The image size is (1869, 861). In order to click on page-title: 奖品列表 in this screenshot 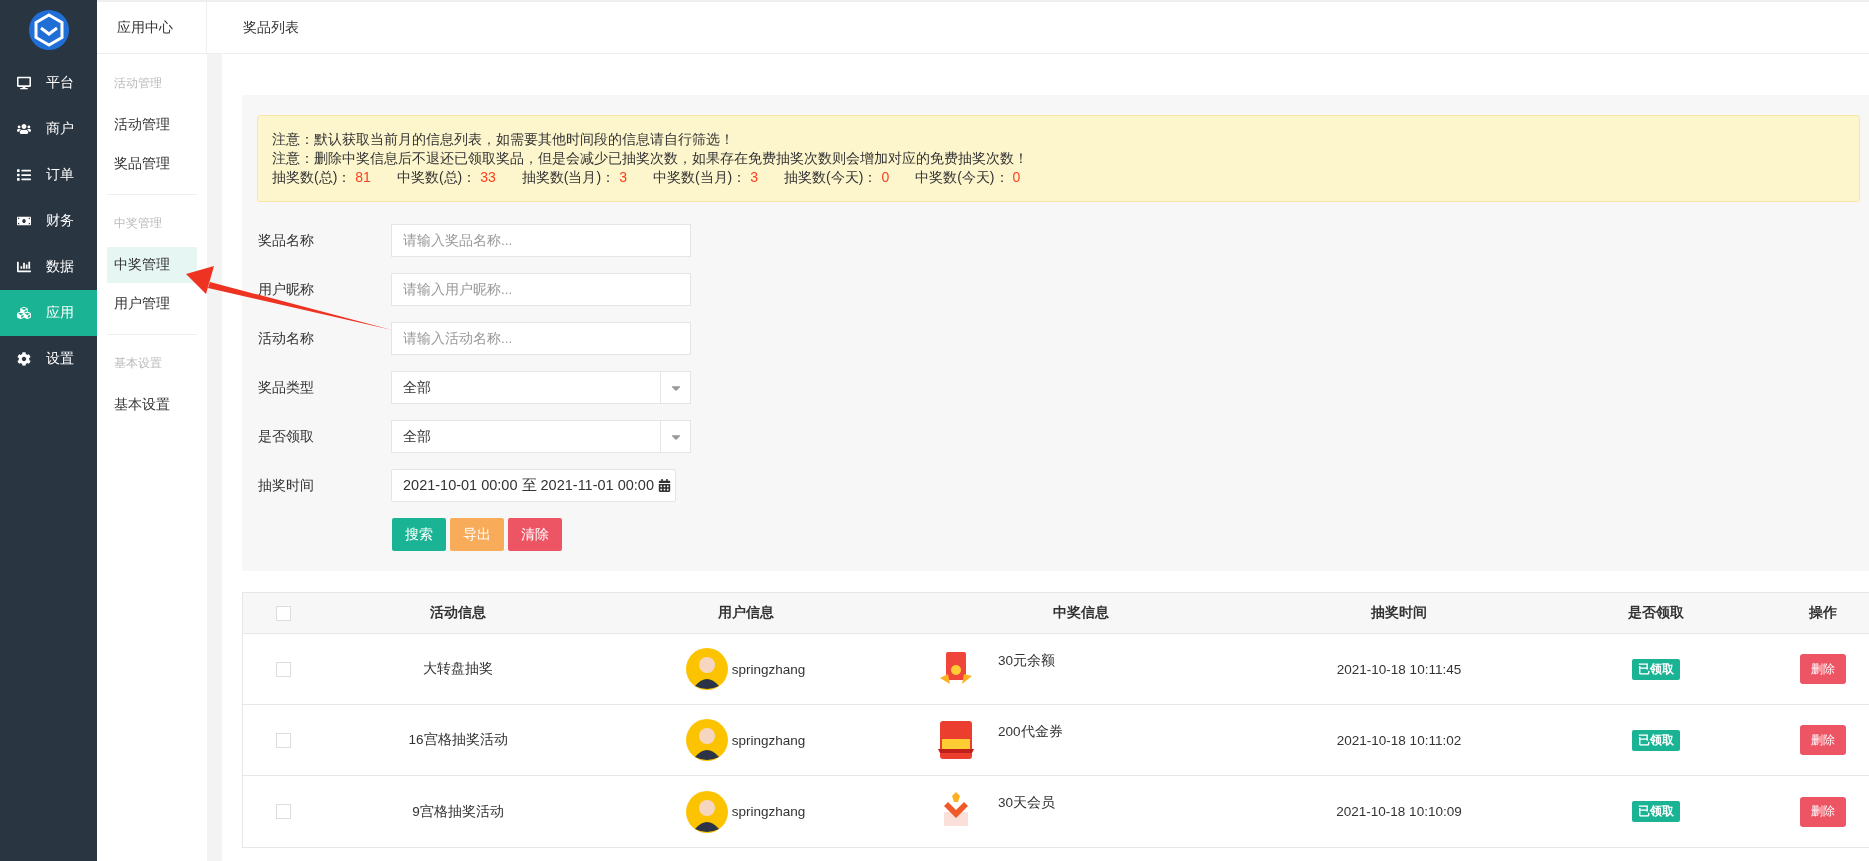, I will do `click(253, 27)`.